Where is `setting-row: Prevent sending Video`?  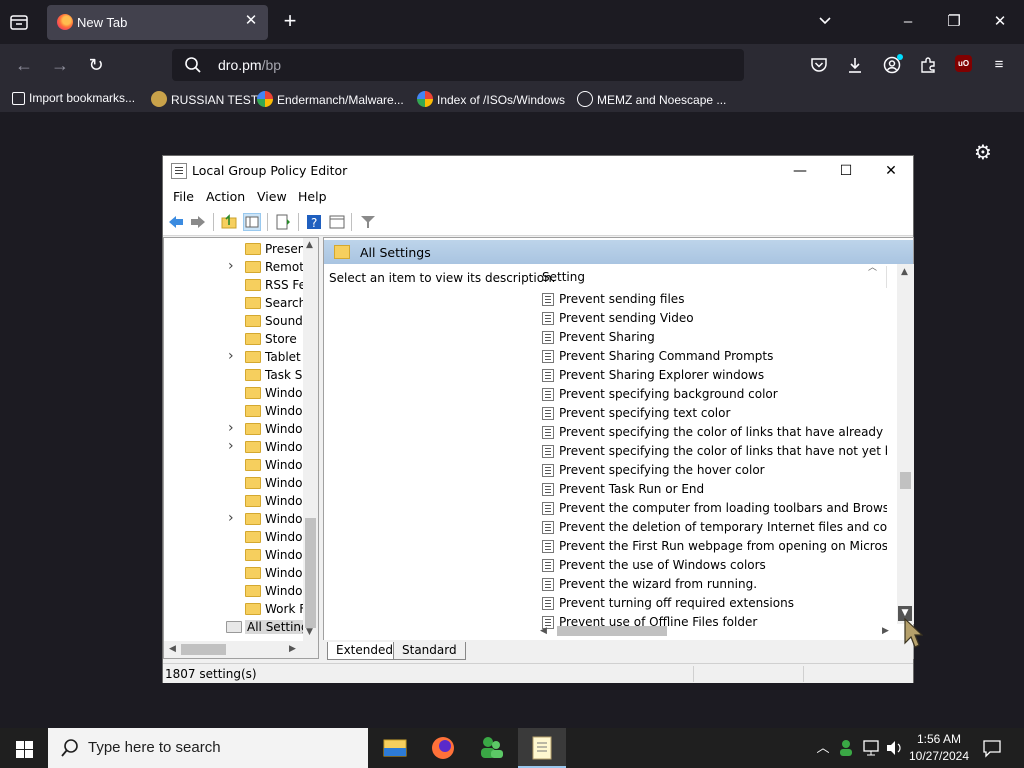 setting-row: Prevent sending Video is located at coordinates (714, 318).